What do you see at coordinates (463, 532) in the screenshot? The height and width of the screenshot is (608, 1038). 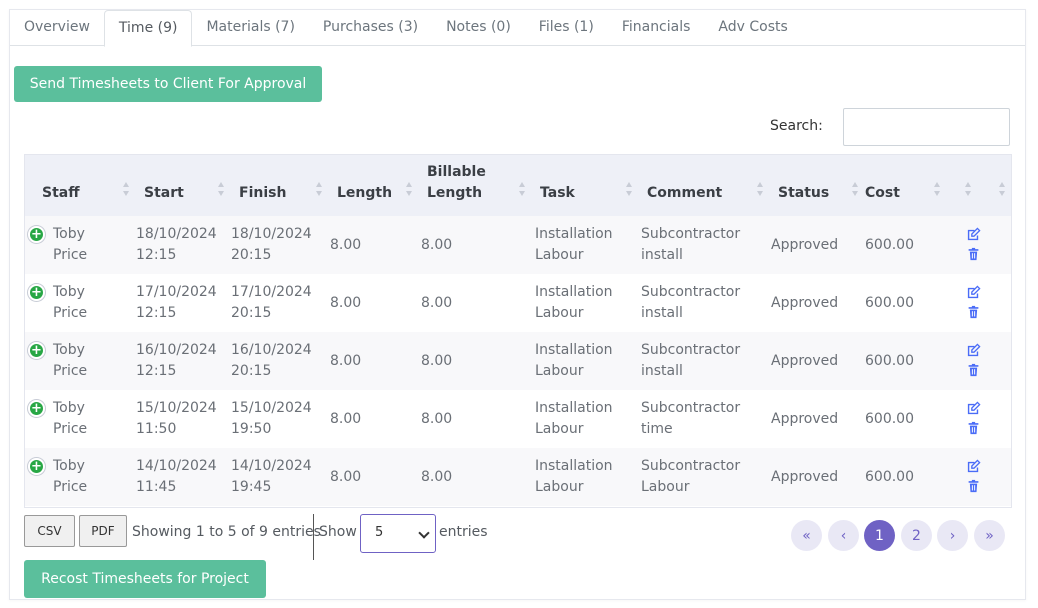 I see `entries-label: entries` at bounding box center [463, 532].